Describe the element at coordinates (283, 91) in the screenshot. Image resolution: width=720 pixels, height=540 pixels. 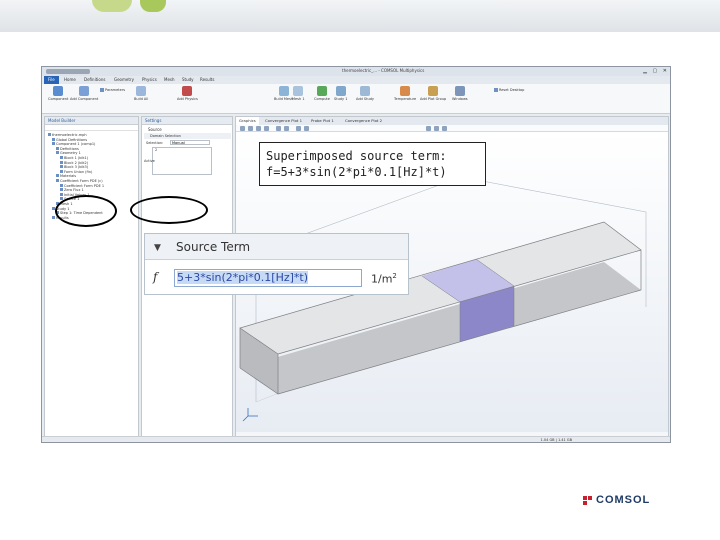
I see `build-mesh-icon` at that location.